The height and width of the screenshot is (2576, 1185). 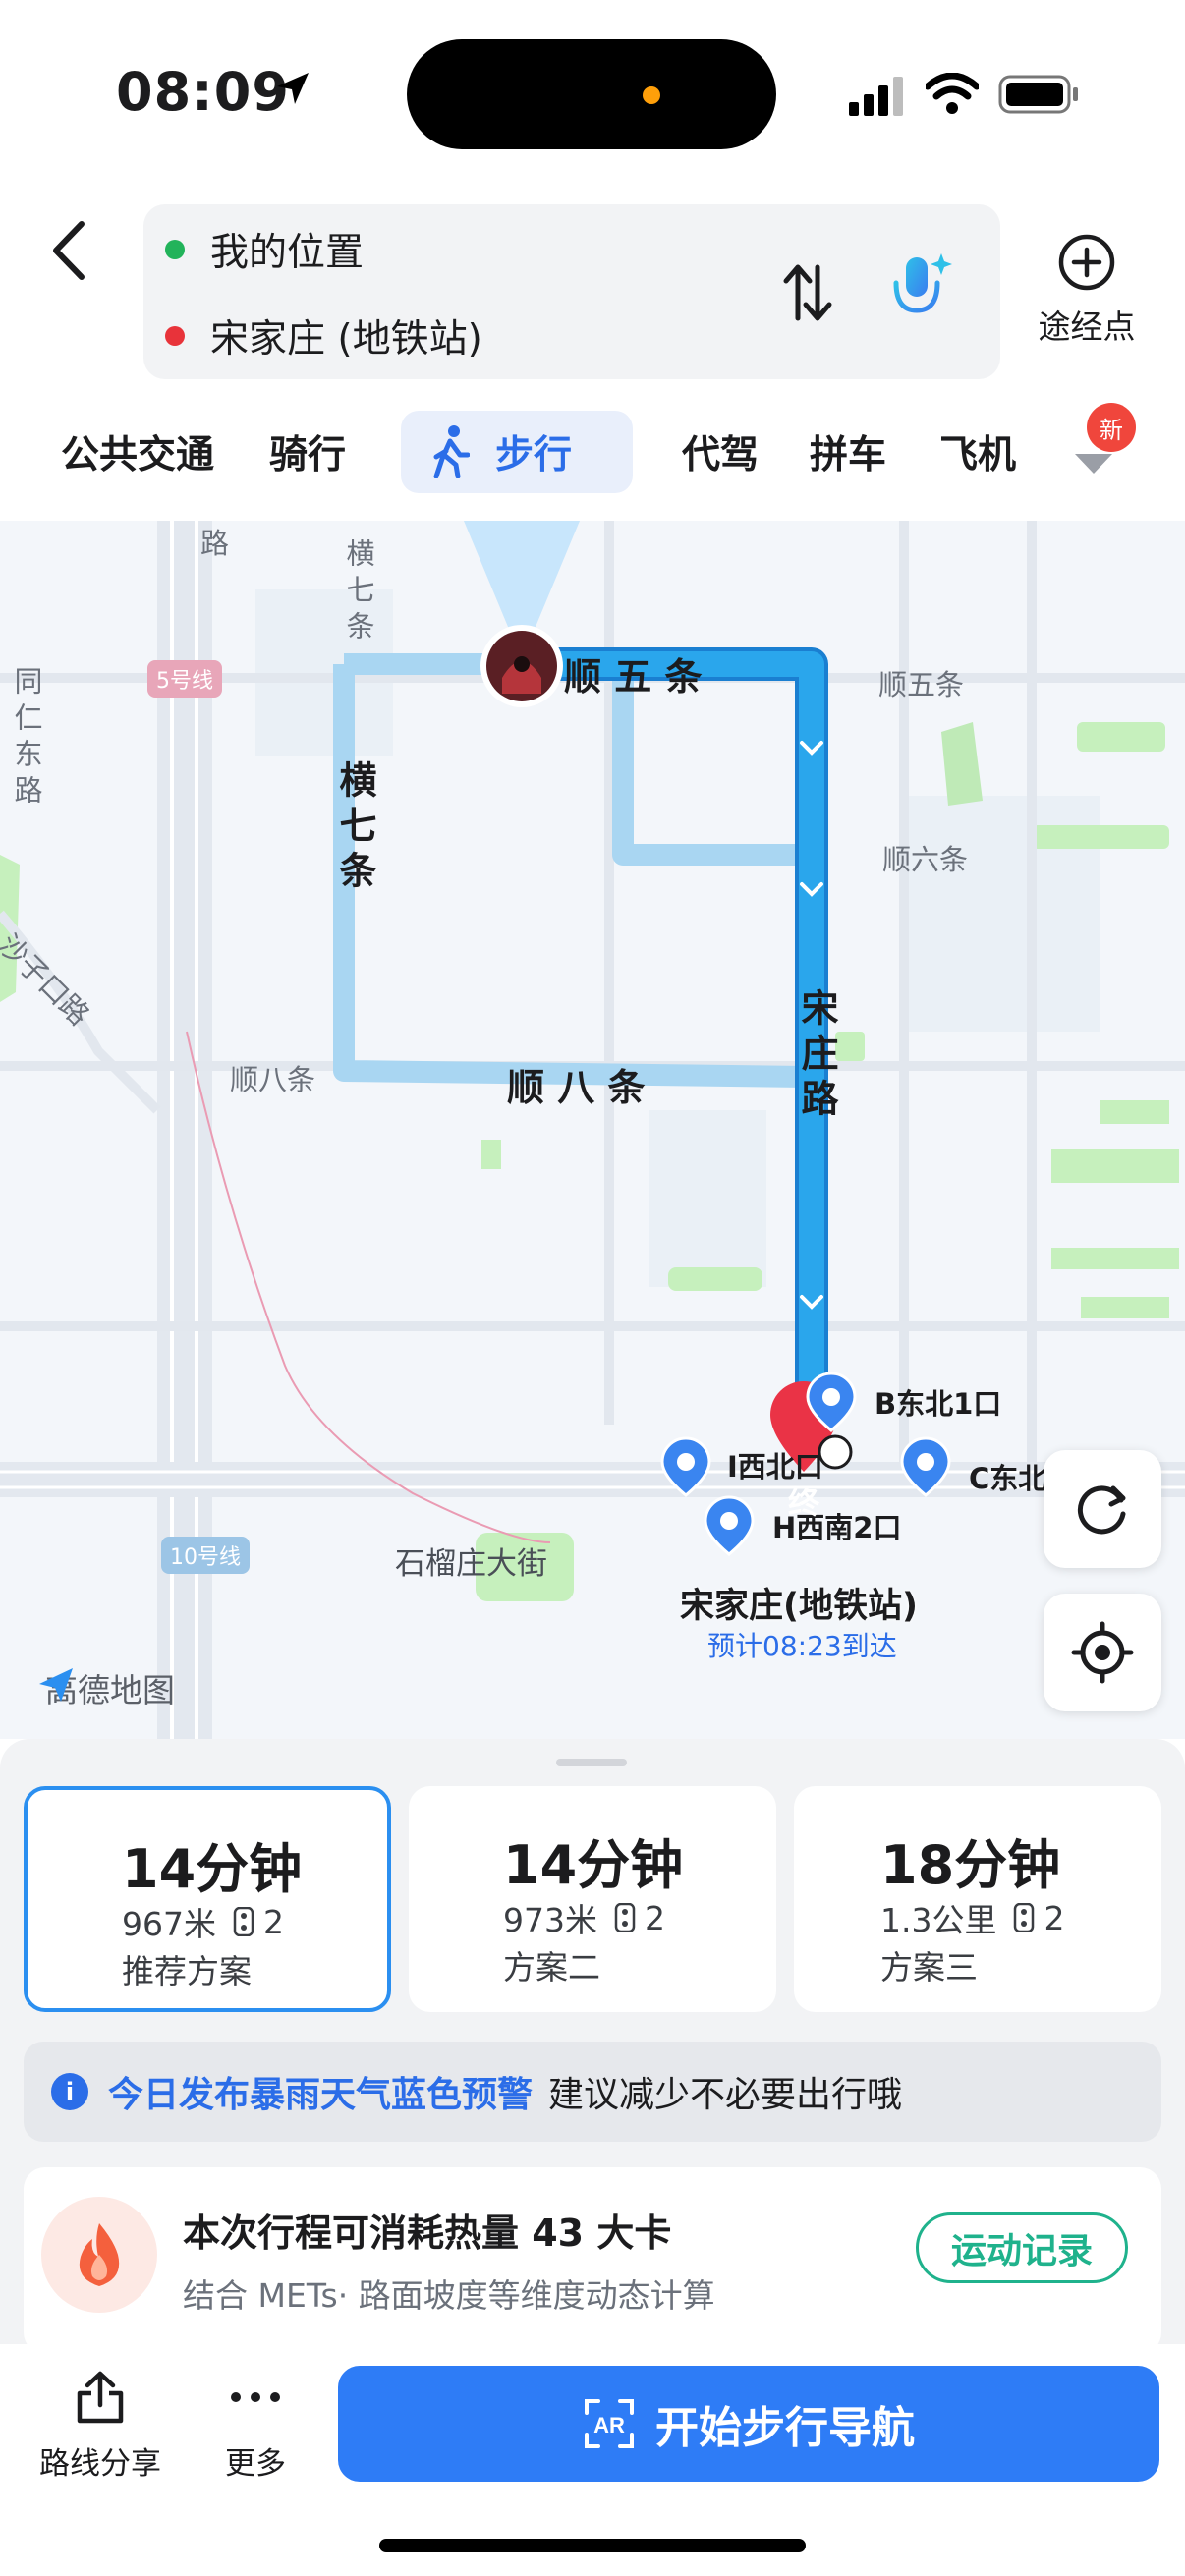 I want to click on start-navigation-label: 开始步行导航, so click(x=785, y=2428).